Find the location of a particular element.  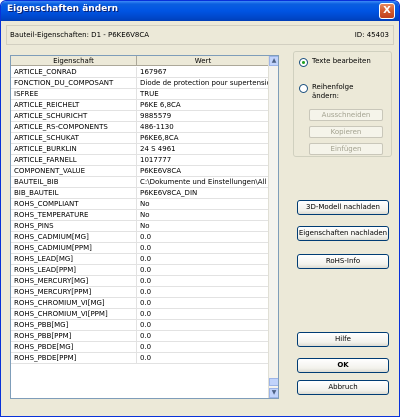

property-name-cell: ARTICLE_FARNELL is located at coordinates (74, 160).